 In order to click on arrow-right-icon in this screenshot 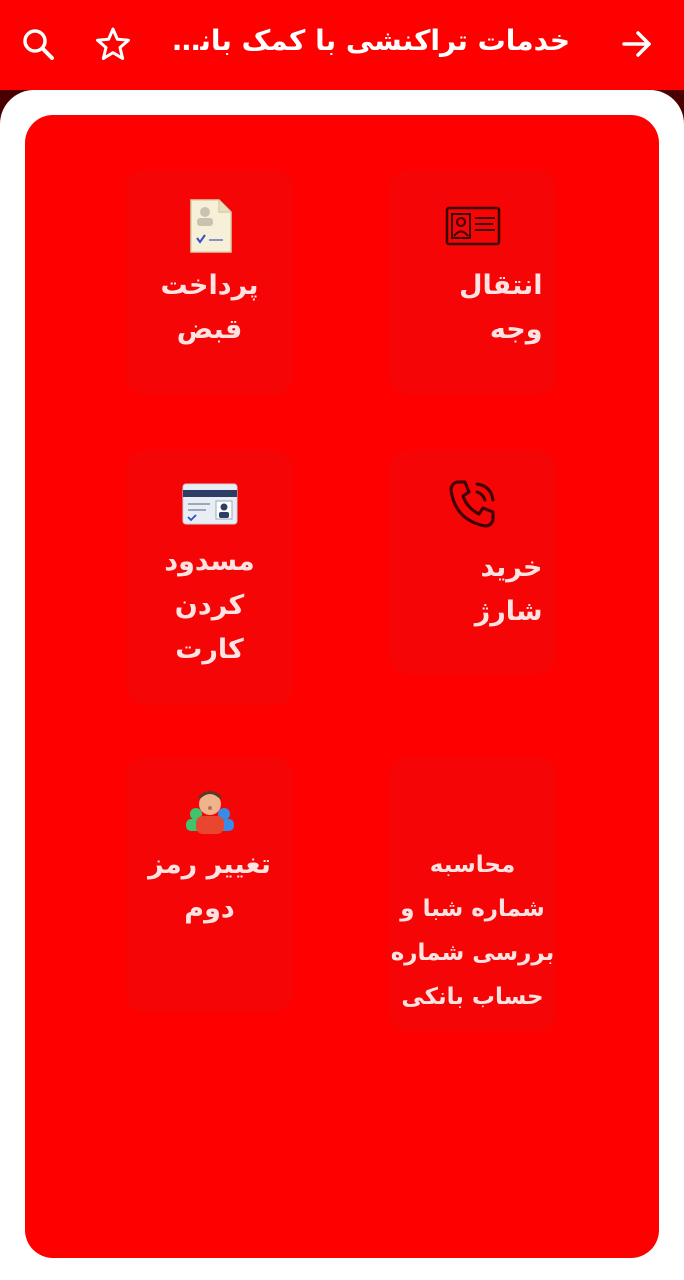, I will do `click(636, 44)`.